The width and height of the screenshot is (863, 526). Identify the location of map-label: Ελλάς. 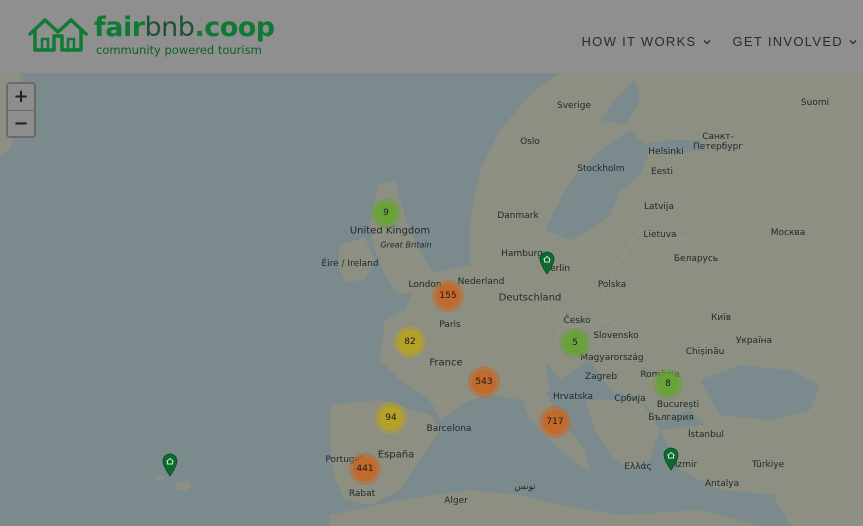
(638, 467).